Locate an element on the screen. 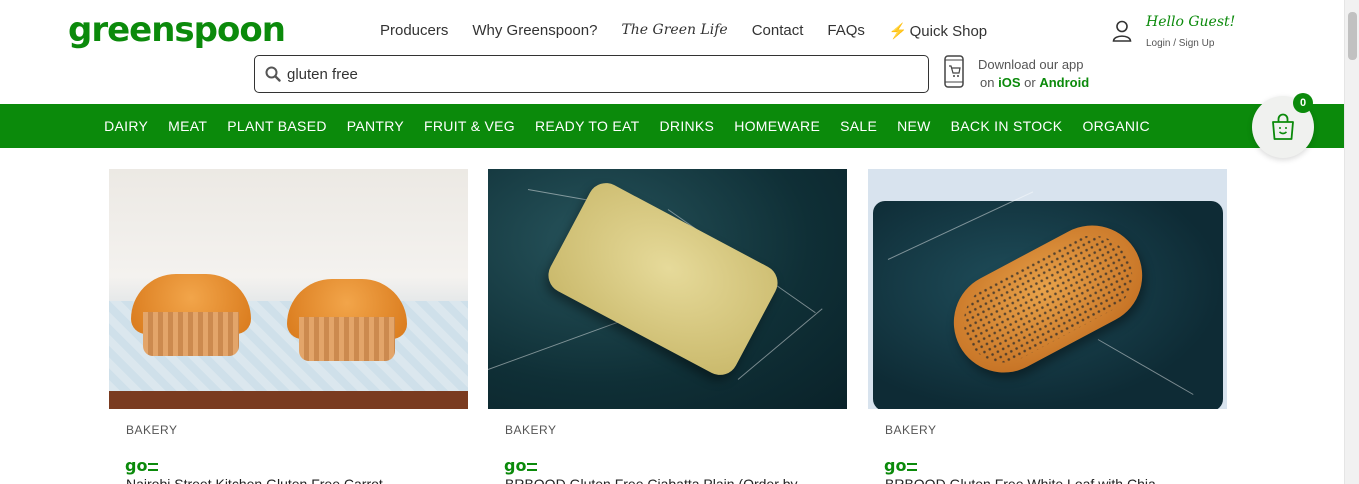  search-input is located at coordinates (587, 74).